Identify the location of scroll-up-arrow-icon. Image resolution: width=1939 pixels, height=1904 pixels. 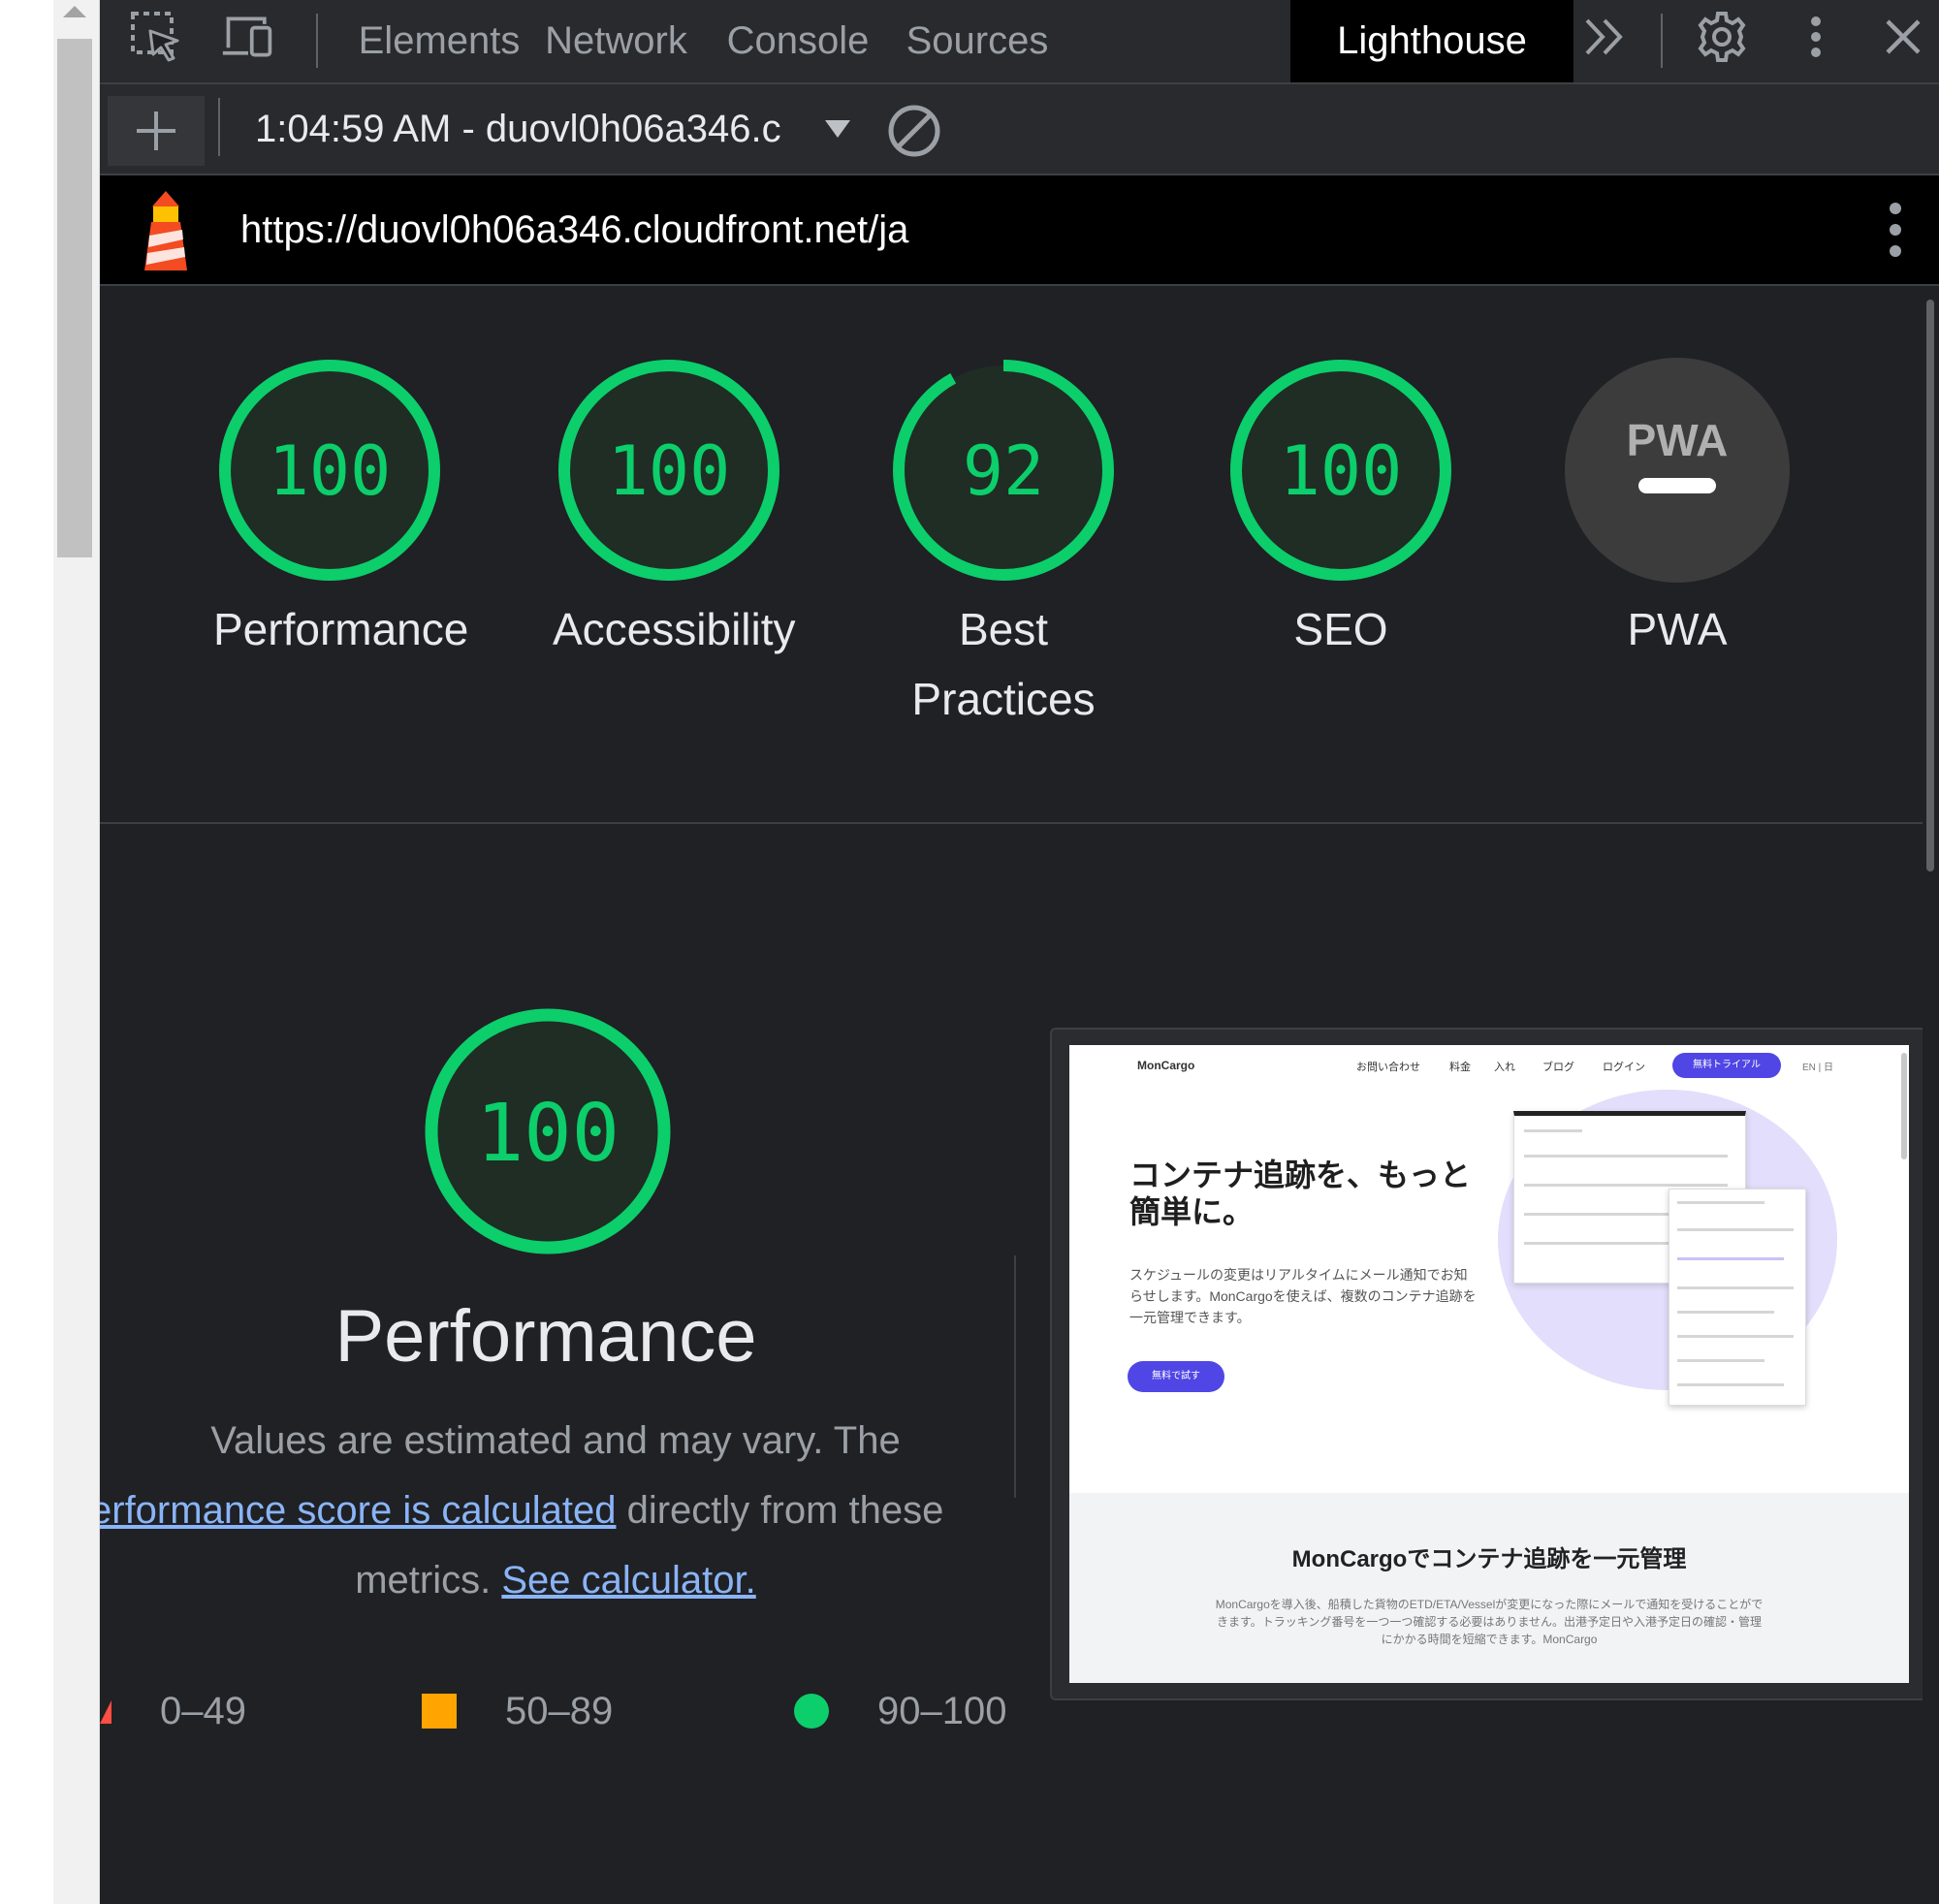
(74, 12).